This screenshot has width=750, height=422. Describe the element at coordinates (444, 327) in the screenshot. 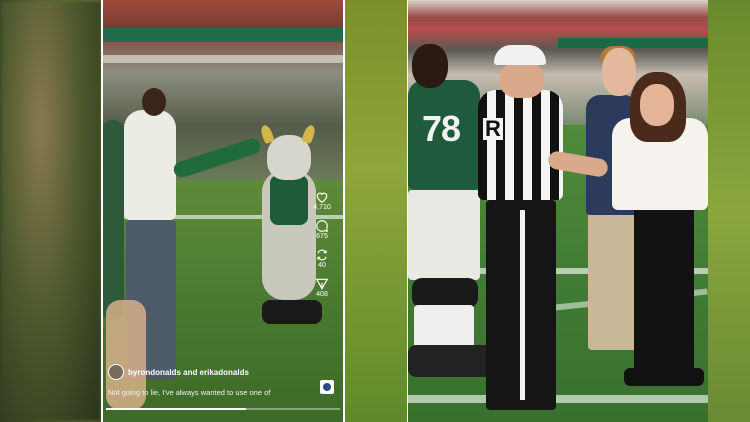

I see `player-socks` at that location.